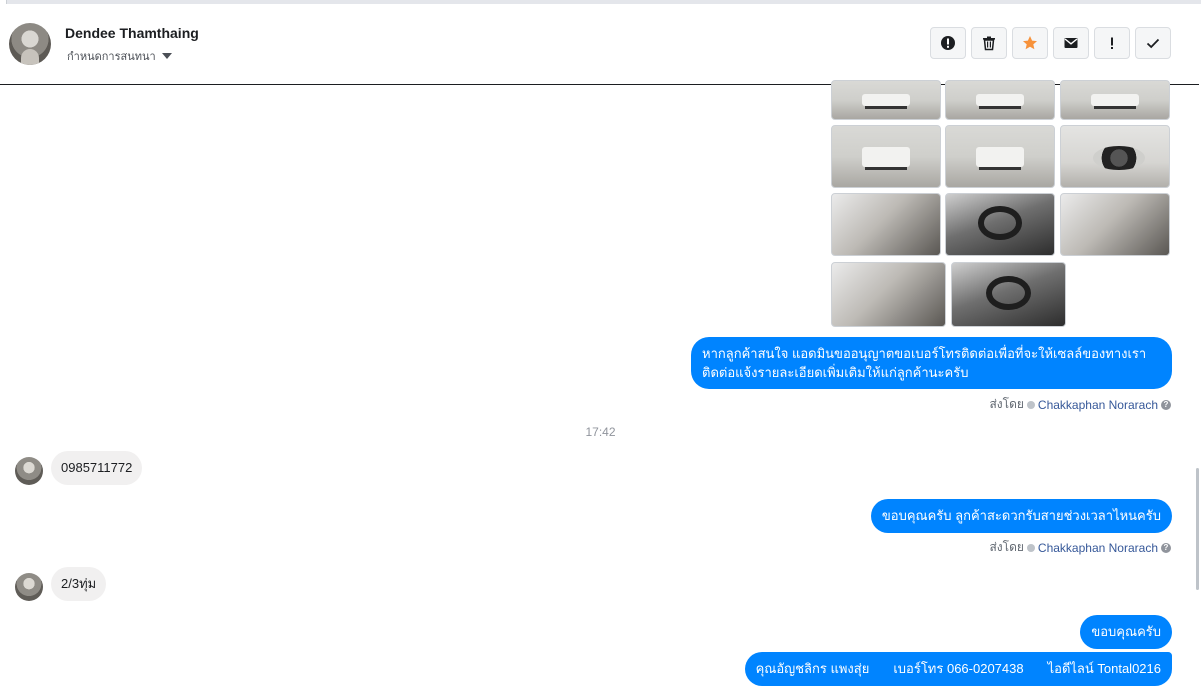  Describe the element at coordinates (1104, 668) in the screenshot. I see `line-id-text: ไอดีไลน์ Tontal0216` at that location.